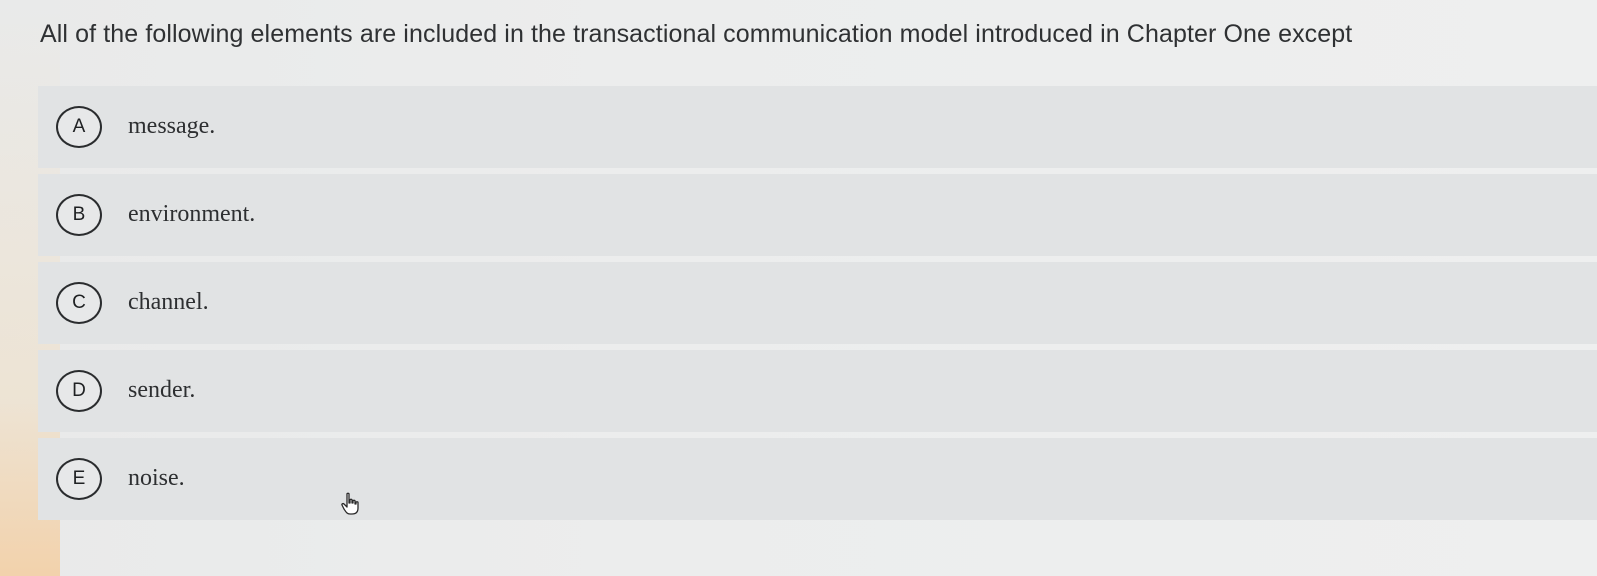 This screenshot has width=1597, height=576. Describe the element at coordinates (817, 479) in the screenshot. I see `option-e: E noise.` at that location.